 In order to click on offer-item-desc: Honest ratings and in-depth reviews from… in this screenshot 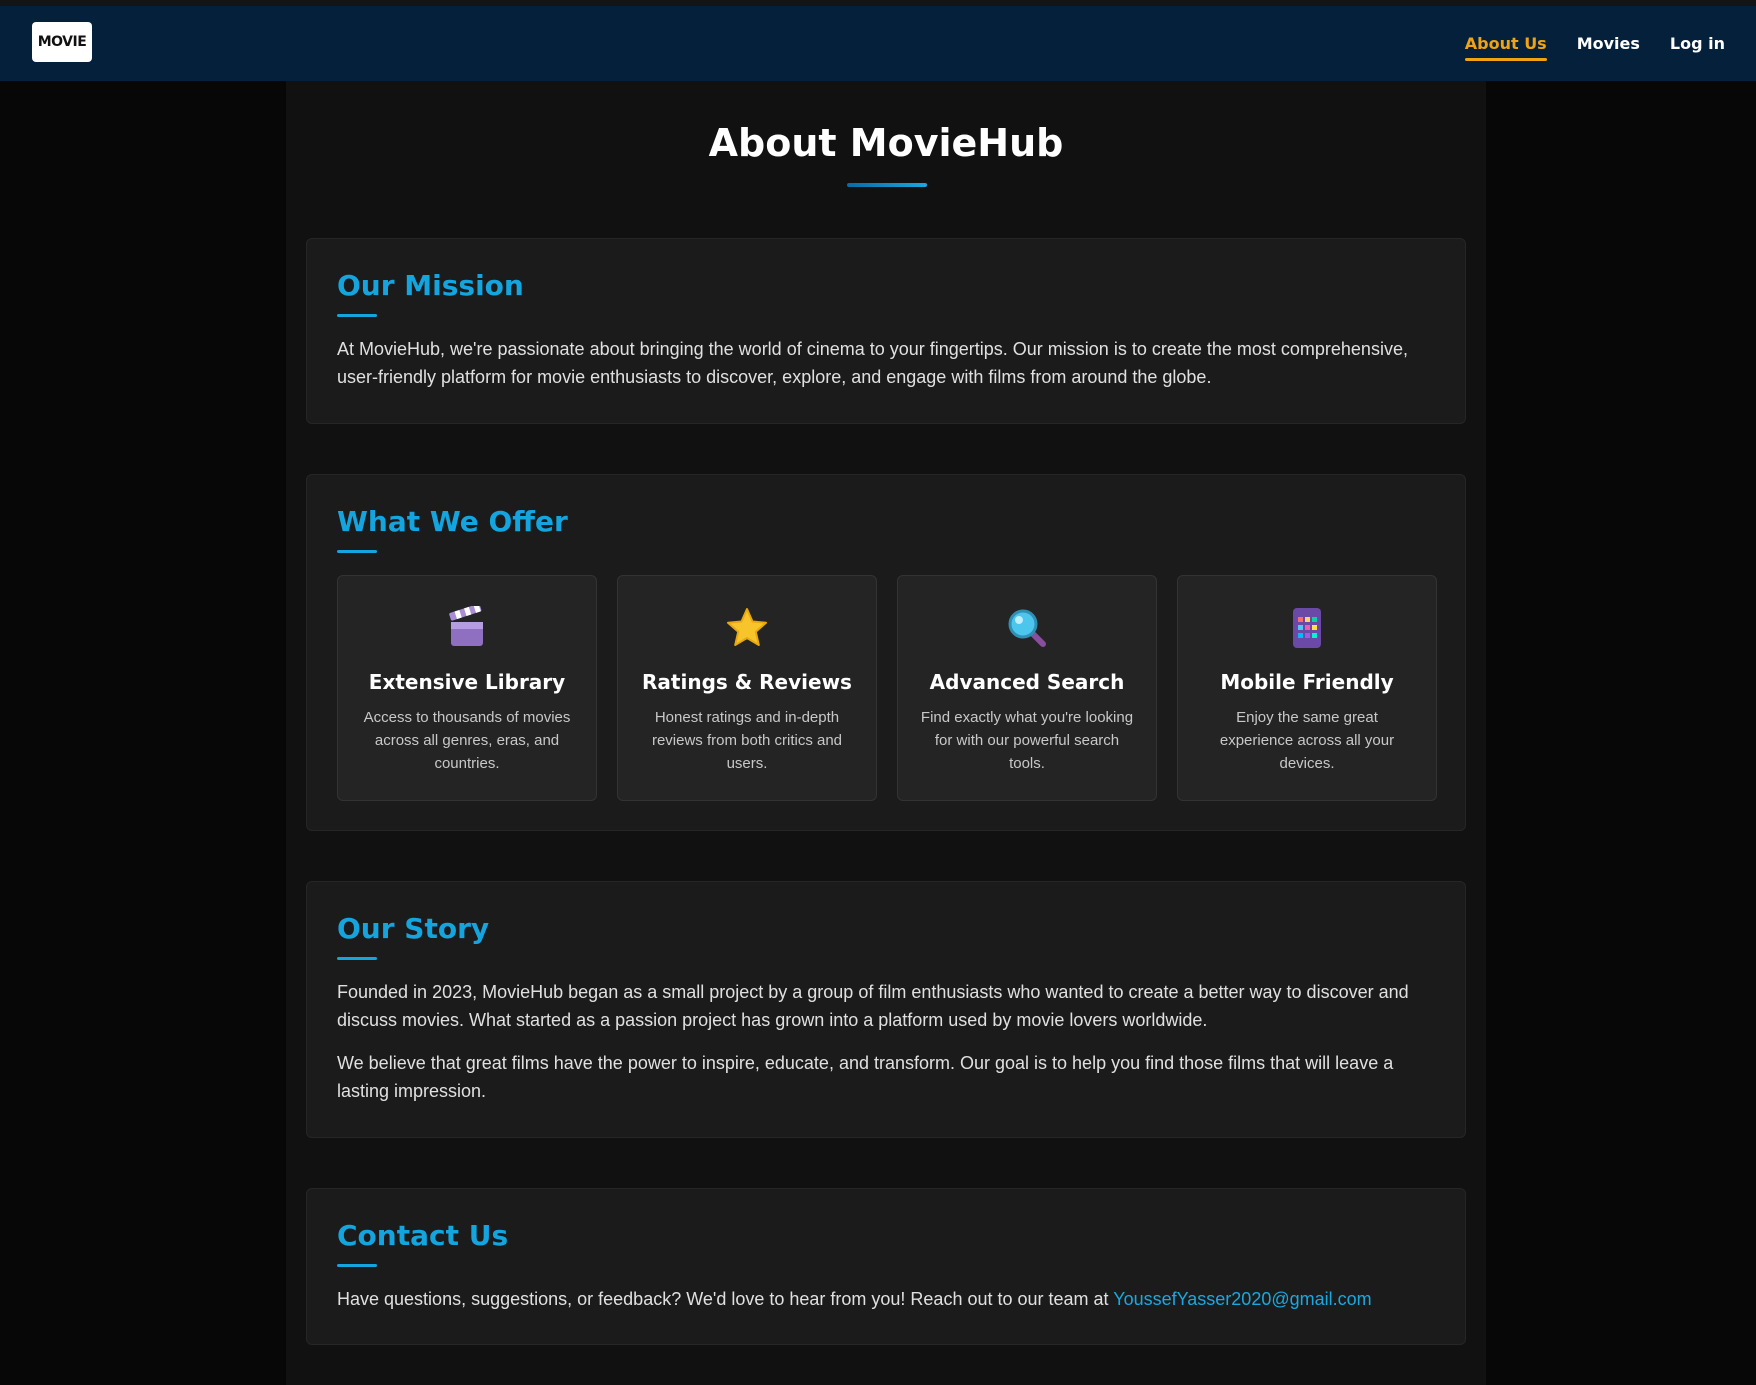, I will do `click(747, 740)`.